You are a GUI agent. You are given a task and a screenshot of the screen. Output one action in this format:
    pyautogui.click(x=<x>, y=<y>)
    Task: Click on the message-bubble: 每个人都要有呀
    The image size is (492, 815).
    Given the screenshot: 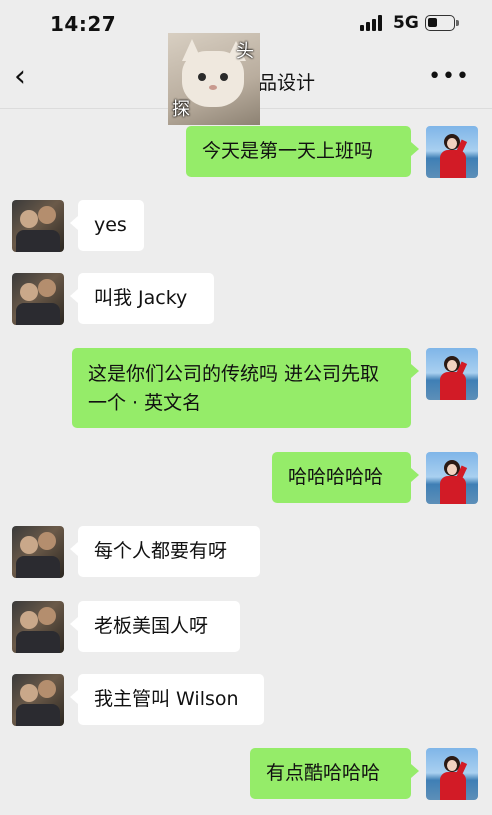 What is the action you would take?
    pyautogui.click(x=165, y=551)
    